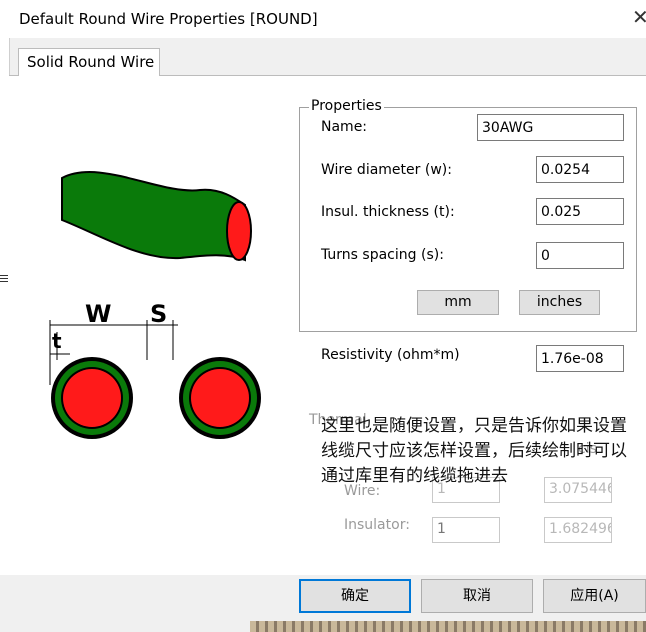 The image size is (646, 632). I want to click on unit-inches-button: inches, so click(559, 302).